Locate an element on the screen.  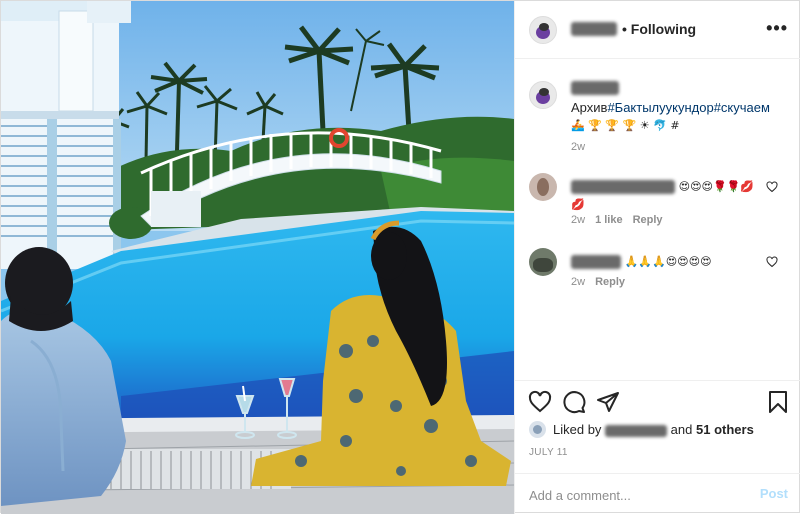
post-header: • Following ••• is located at coordinates (657, 30).